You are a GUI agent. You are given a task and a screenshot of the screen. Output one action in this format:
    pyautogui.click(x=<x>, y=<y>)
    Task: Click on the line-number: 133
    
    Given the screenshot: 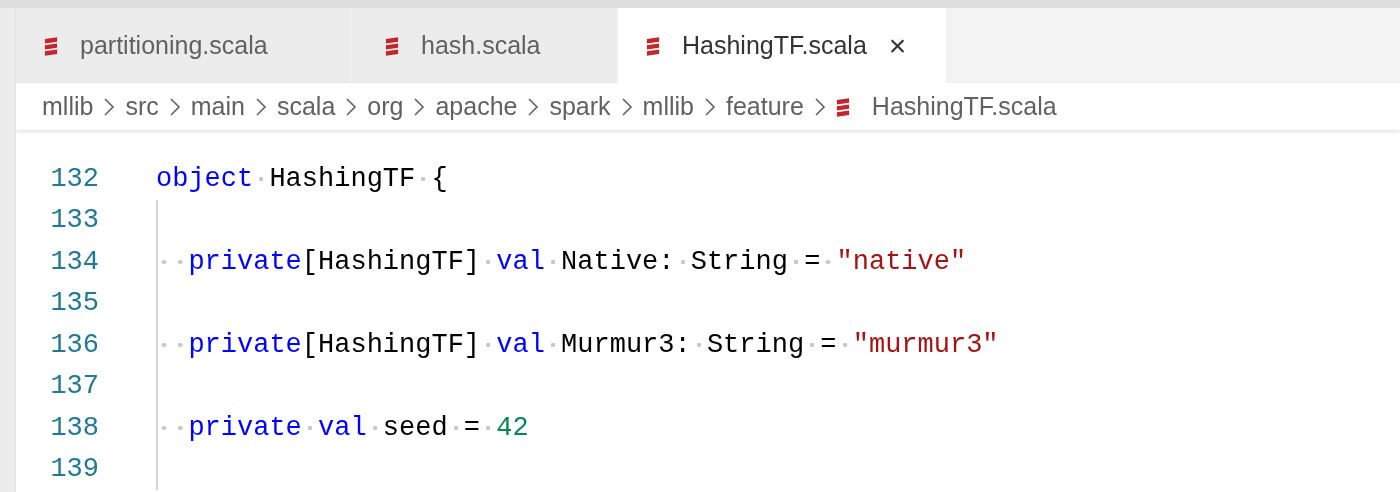 What is the action you would take?
    pyautogui.click(x=74, y=220)
    